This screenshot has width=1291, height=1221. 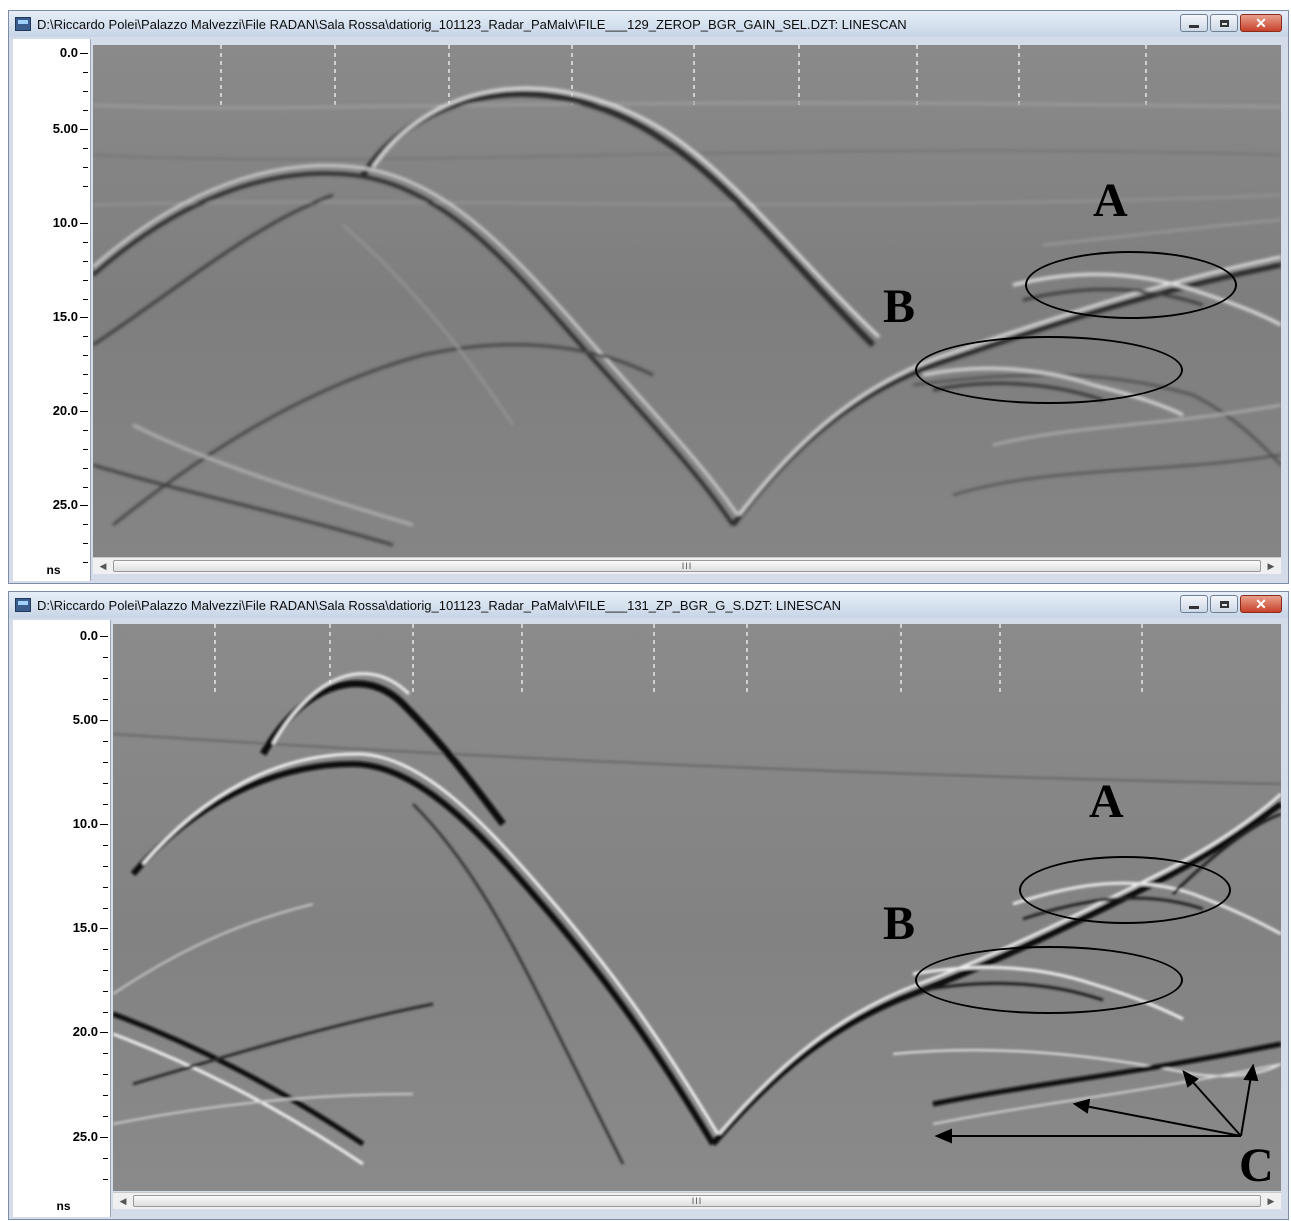 What do you see at coordinates (1256, 1165) in the screenshot?
I see `annotation-label-c: C` at bounding box center [1256, 1165].